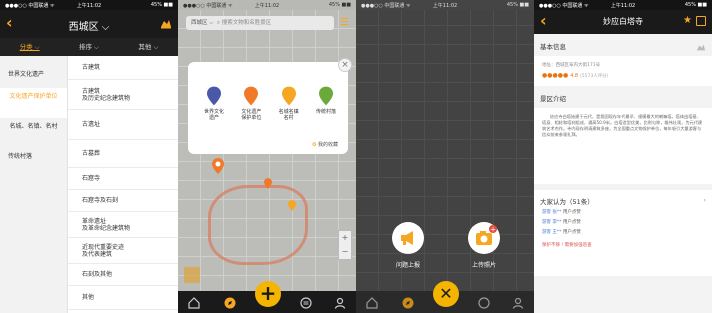 This screenshot has width=712, height=313. What do you see at coordinates (483, 265) in the screenshot?
I see `upload-photo-label: 上传照片` at bounding box center [483, 265].